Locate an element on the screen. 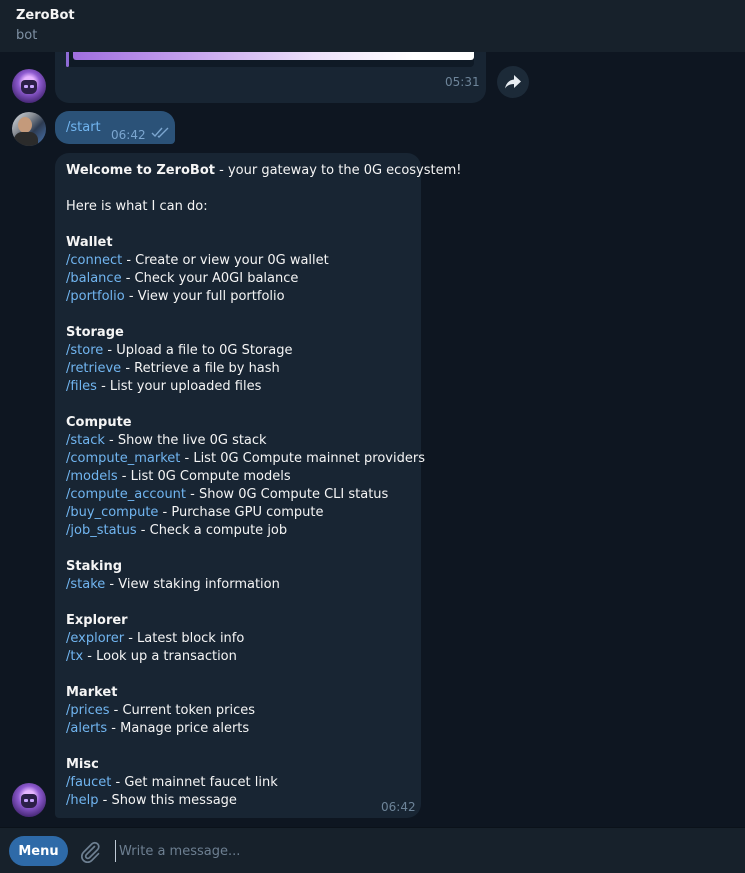  command-description: - View your full portfolio is located at coordinates (204, 296).